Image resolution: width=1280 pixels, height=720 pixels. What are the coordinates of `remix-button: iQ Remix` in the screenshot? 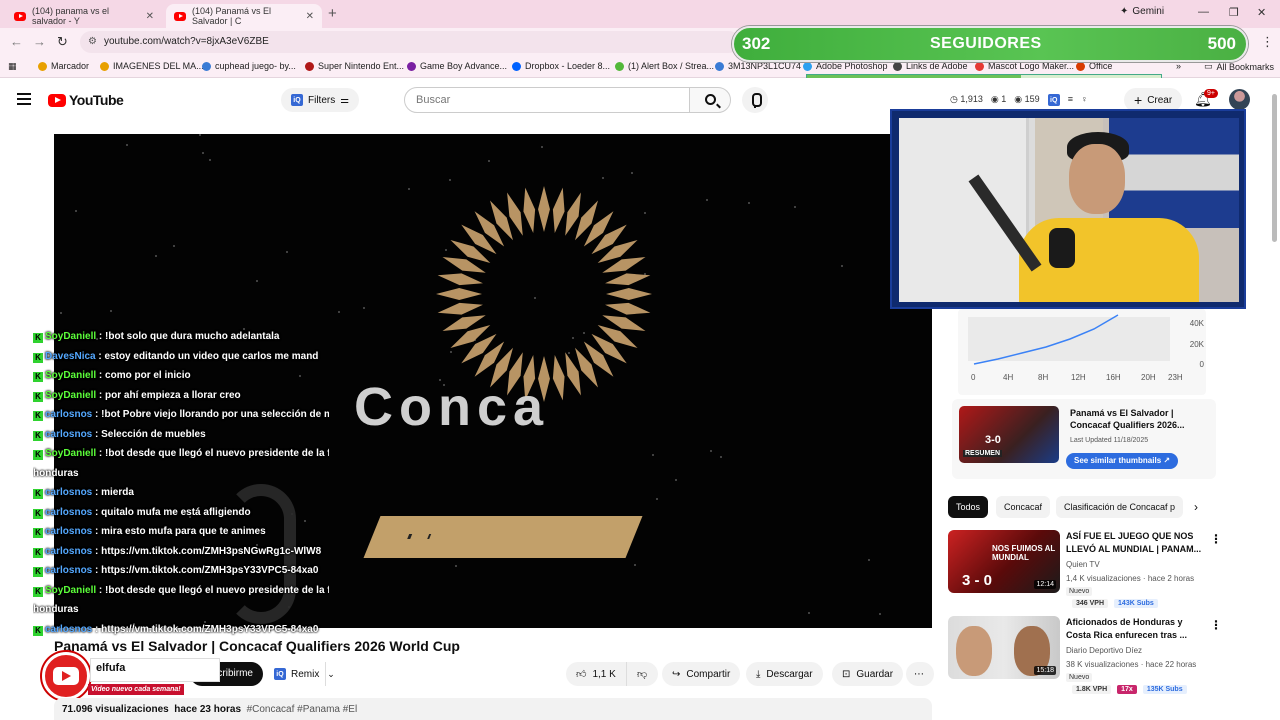 It's located at (297, 674).